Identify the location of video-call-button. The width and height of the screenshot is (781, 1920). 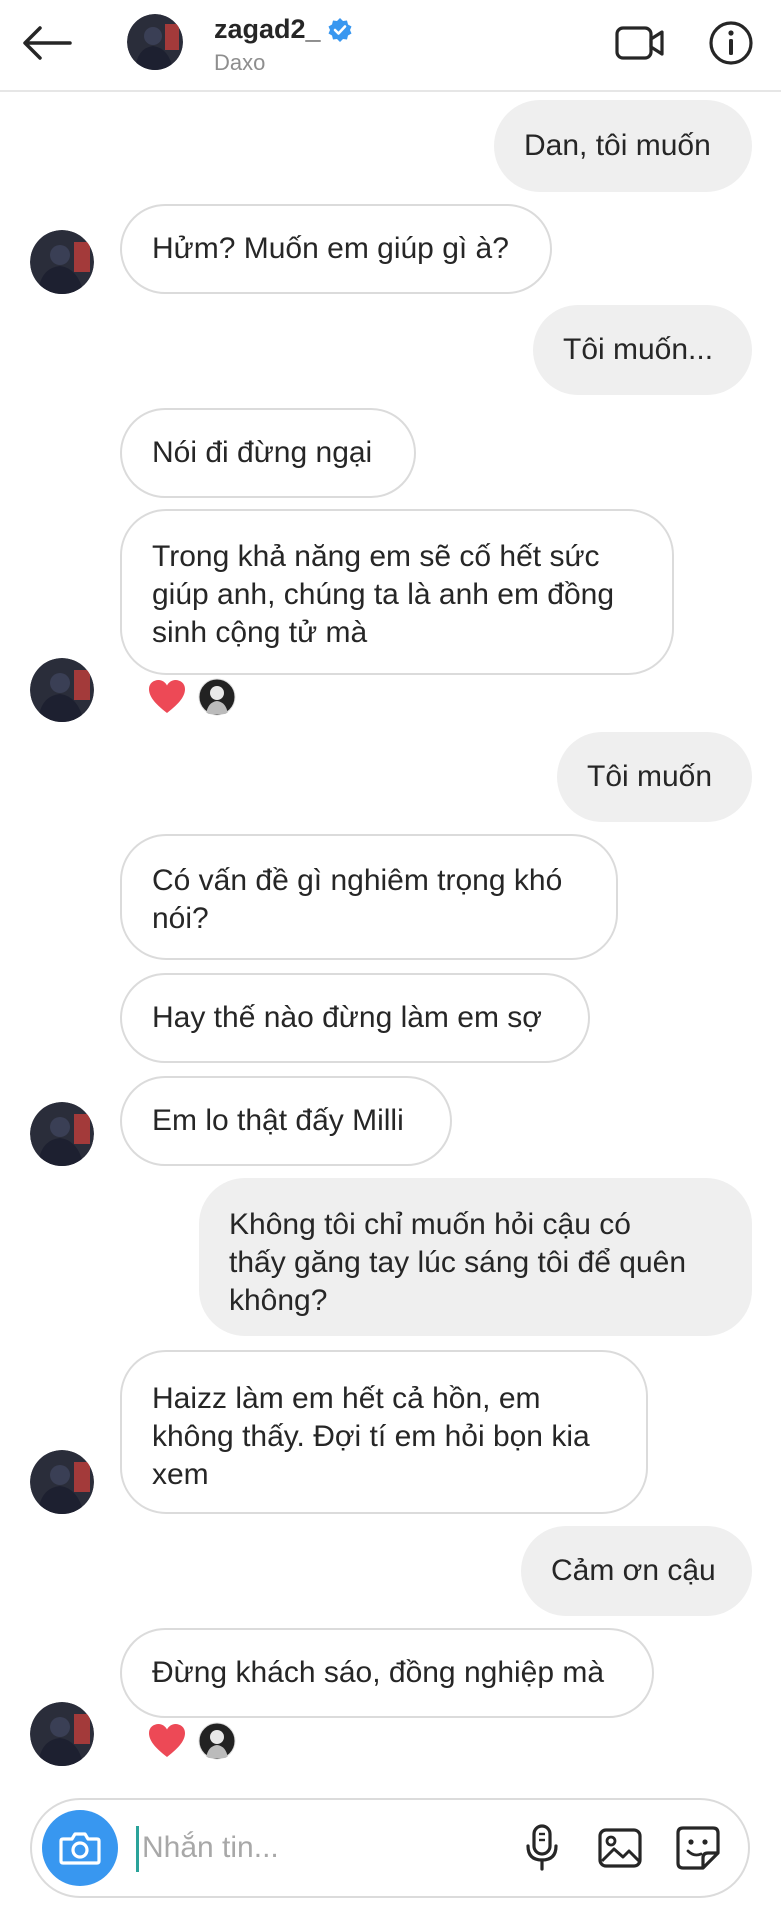
(640, 43).